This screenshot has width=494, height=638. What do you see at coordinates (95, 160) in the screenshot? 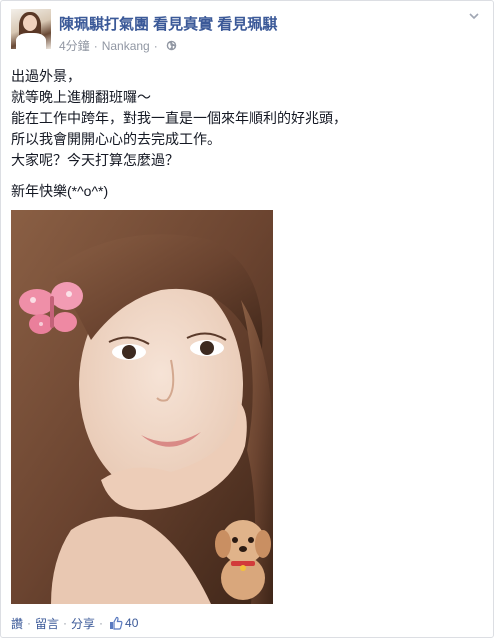
I see `post-text-line: 大家呢？今天打算怎麼過？` at bounding box center [95, 160].